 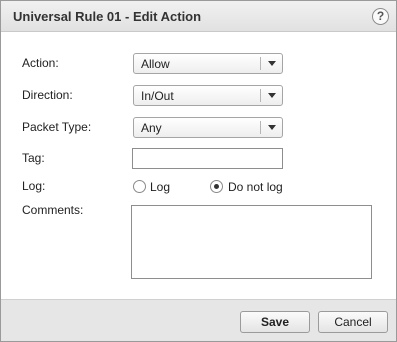 What do you see at coordinates (255, 187) in the screenshot?
I see `do-not-log-radio-label: Do not log` at bounding box center [255, 187].